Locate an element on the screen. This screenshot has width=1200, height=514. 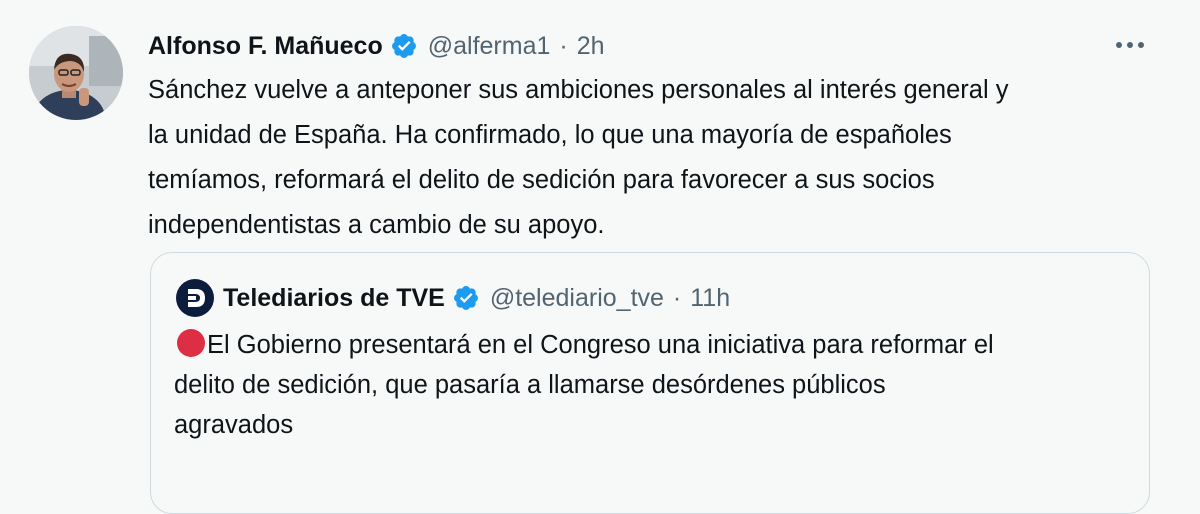
avatar-image is located at coordinates (76, 73).